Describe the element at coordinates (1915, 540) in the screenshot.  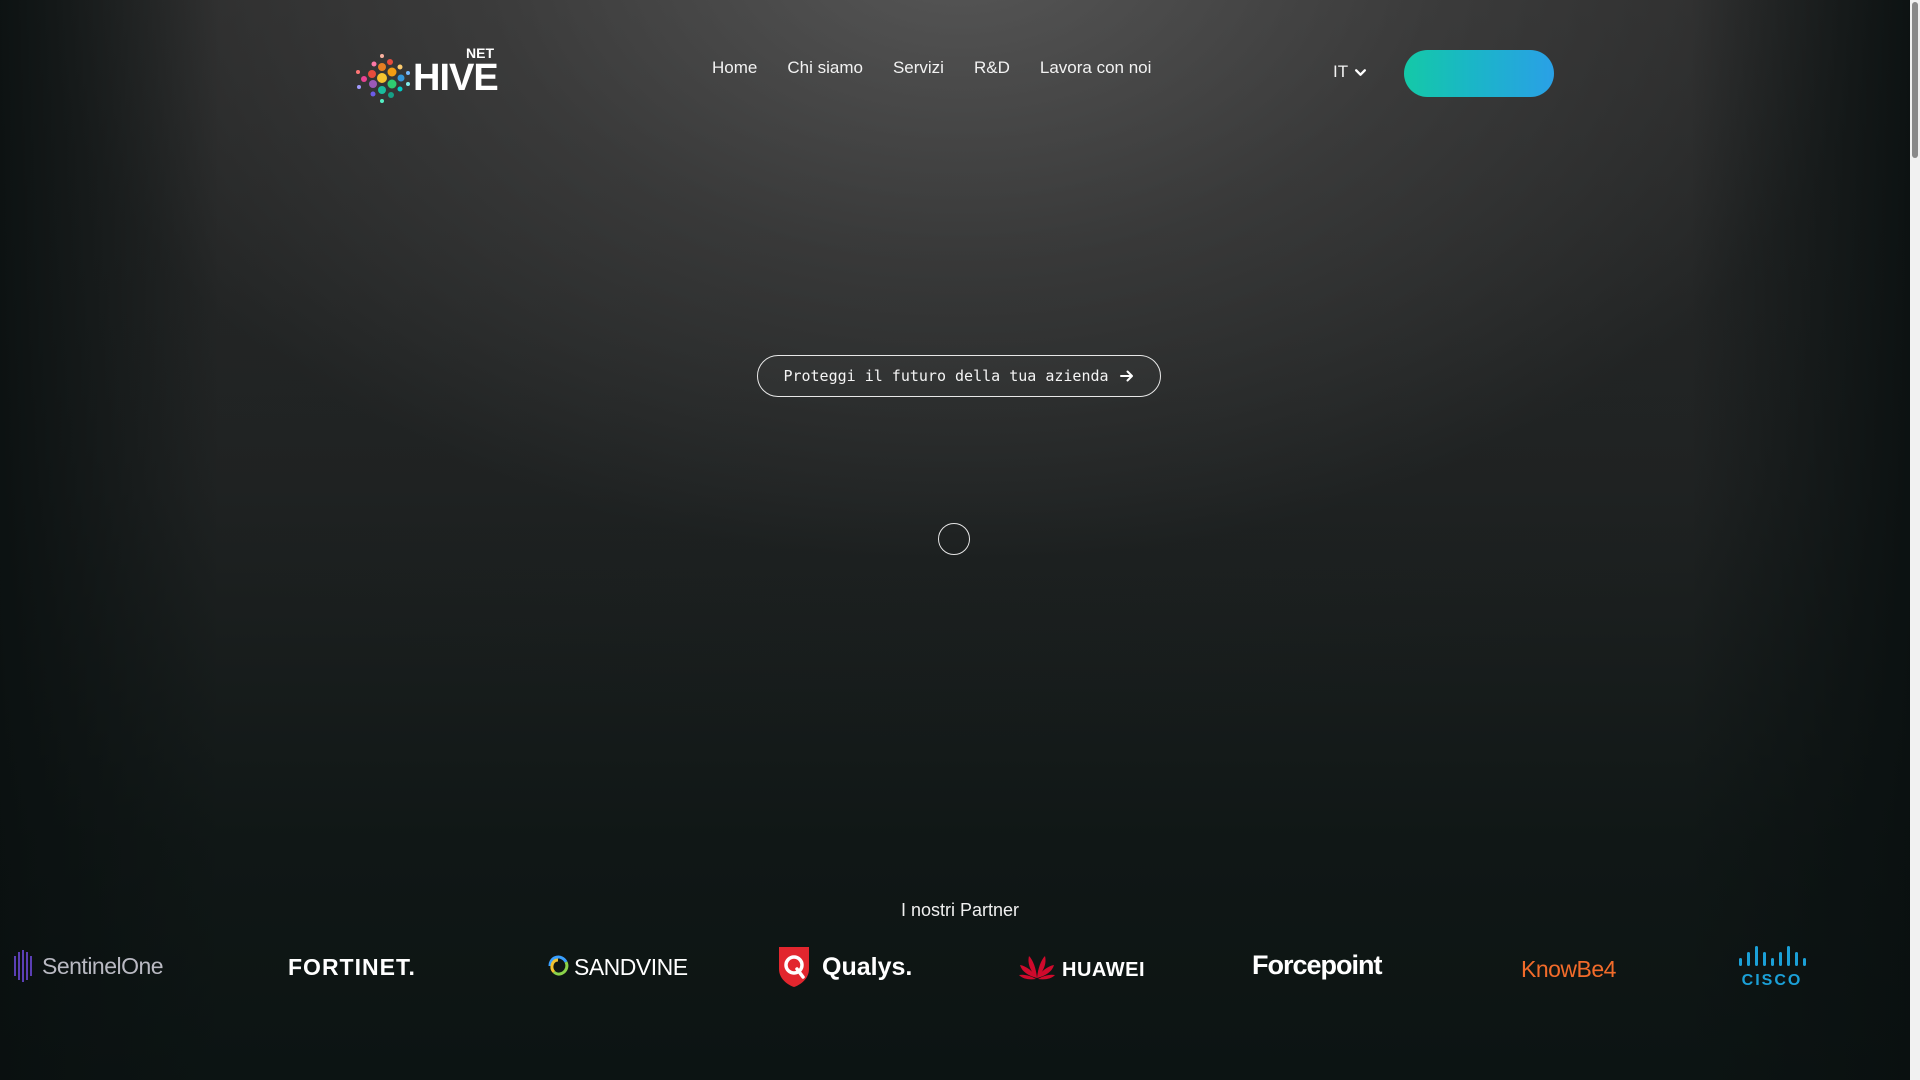
I see `page-scrollbar` at that location.